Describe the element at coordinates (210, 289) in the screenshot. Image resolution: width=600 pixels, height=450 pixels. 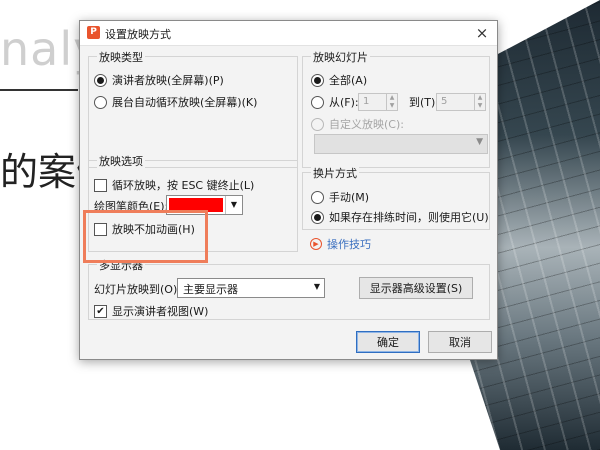
I see `monitor-select-value: 主要显示器` at that location.